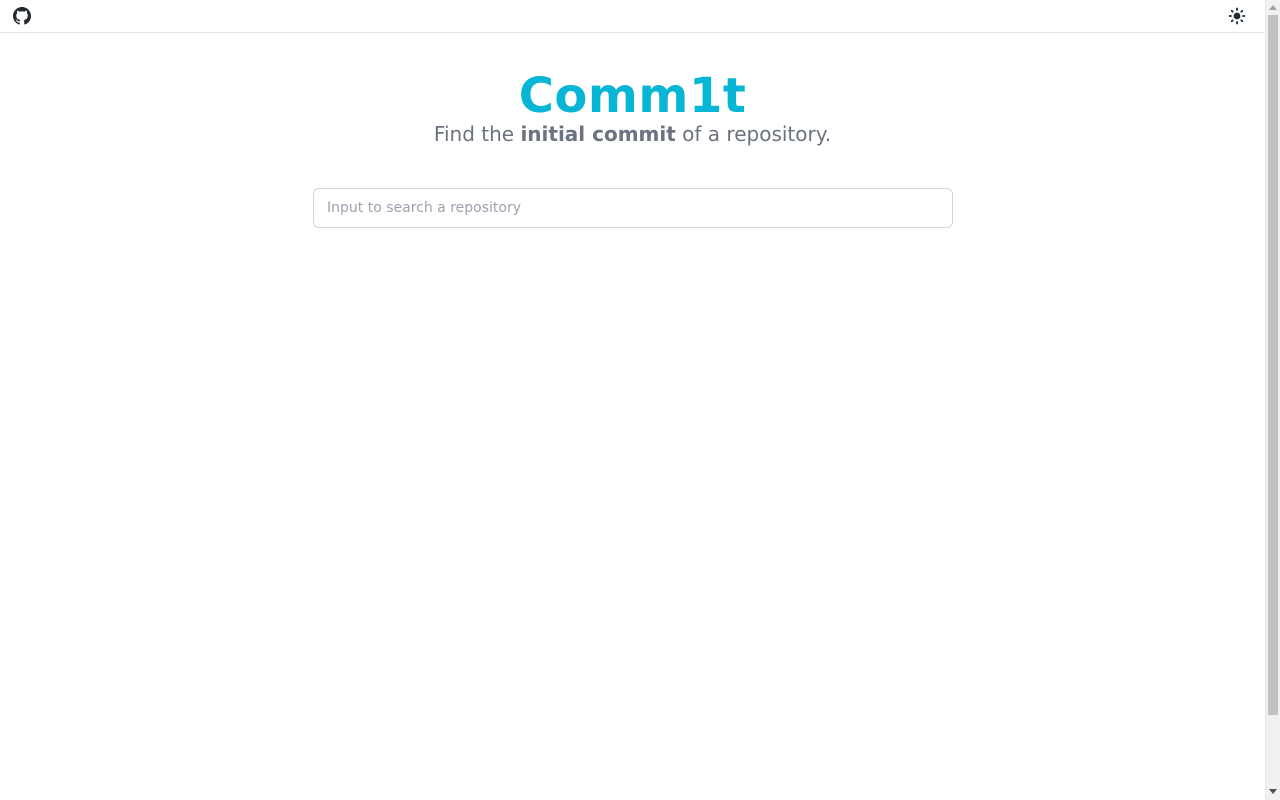 This screenshot has width=1280, height=800. Describe the element at coordinates (598, 134) in the screenshot. I see `tagline-emphasis: initial commit` at that location.